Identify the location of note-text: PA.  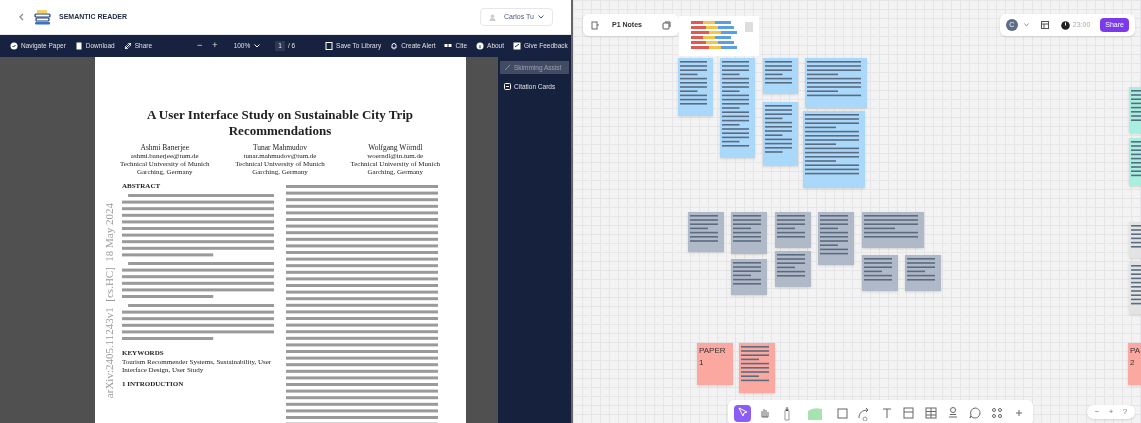
(1135, 351).